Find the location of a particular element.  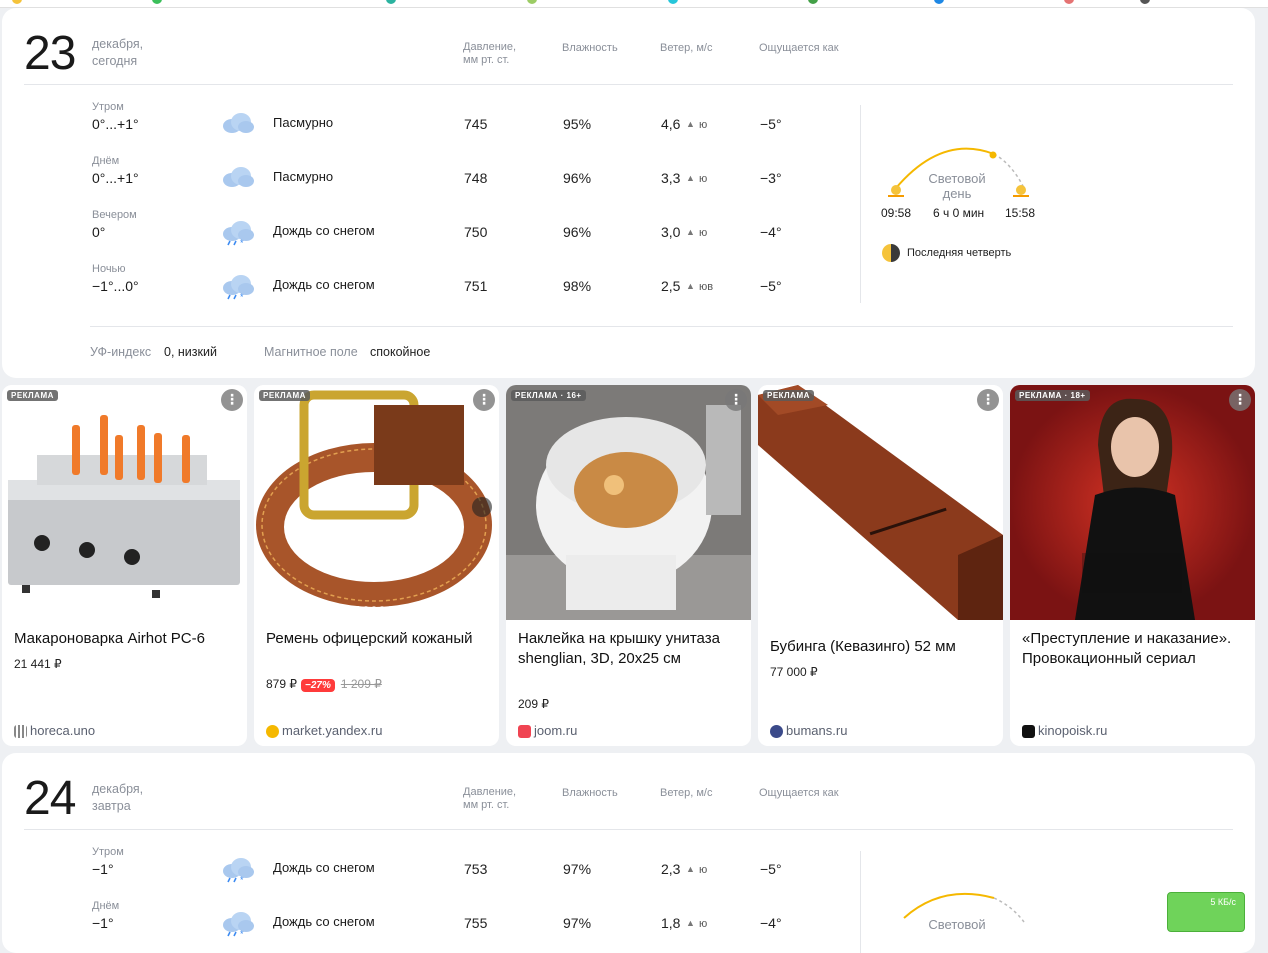

ad-image-leather-belt is located at coordinates (376, 502).